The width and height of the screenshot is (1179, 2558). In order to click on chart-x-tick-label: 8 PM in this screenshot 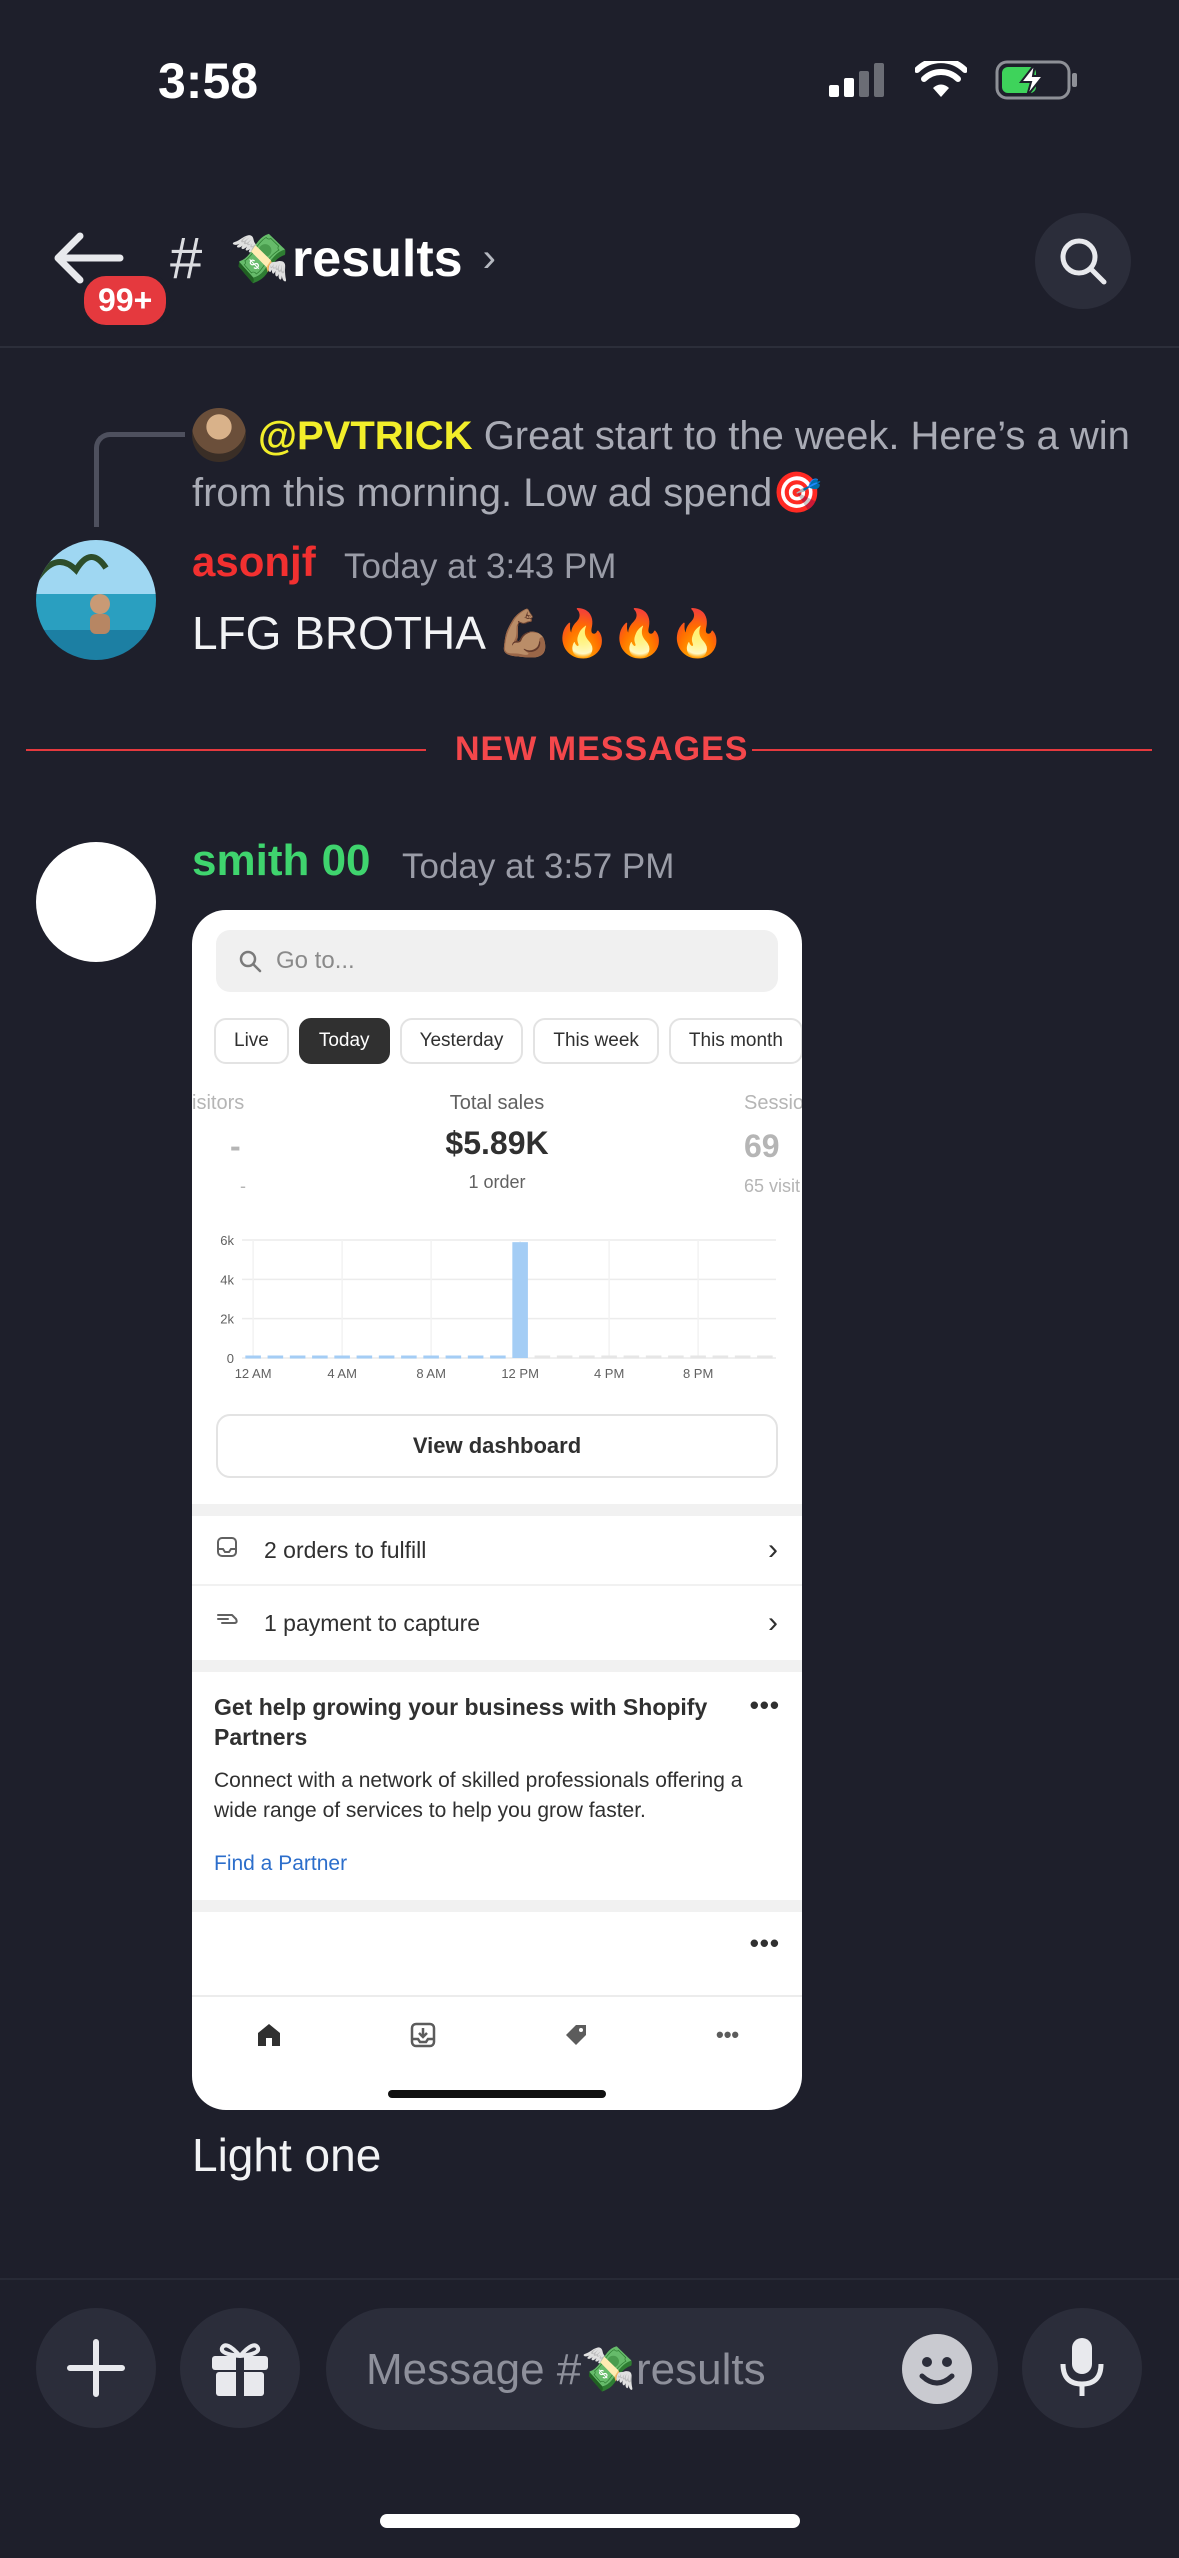, I will do `click(698, 1373)`.